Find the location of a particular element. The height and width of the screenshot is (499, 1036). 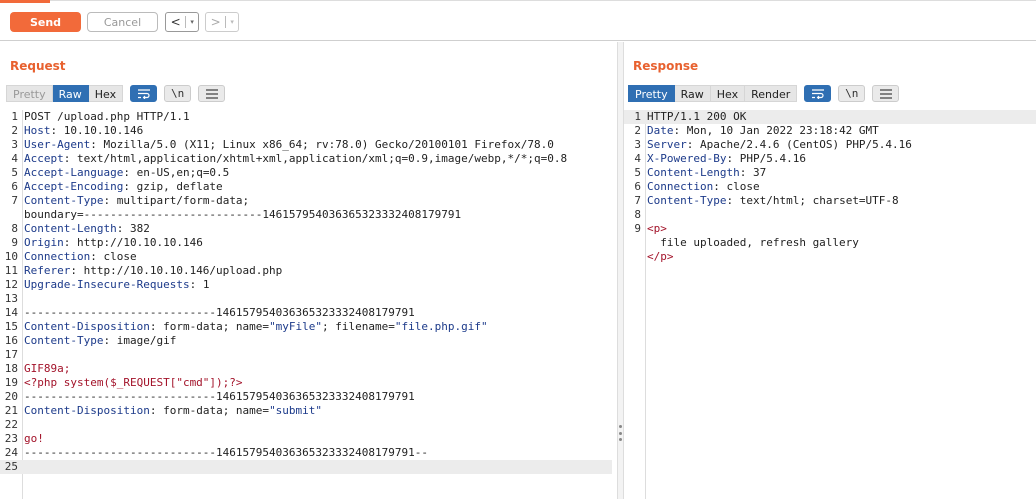

body-token: GIF89a; is located at coordinates (47, 368).